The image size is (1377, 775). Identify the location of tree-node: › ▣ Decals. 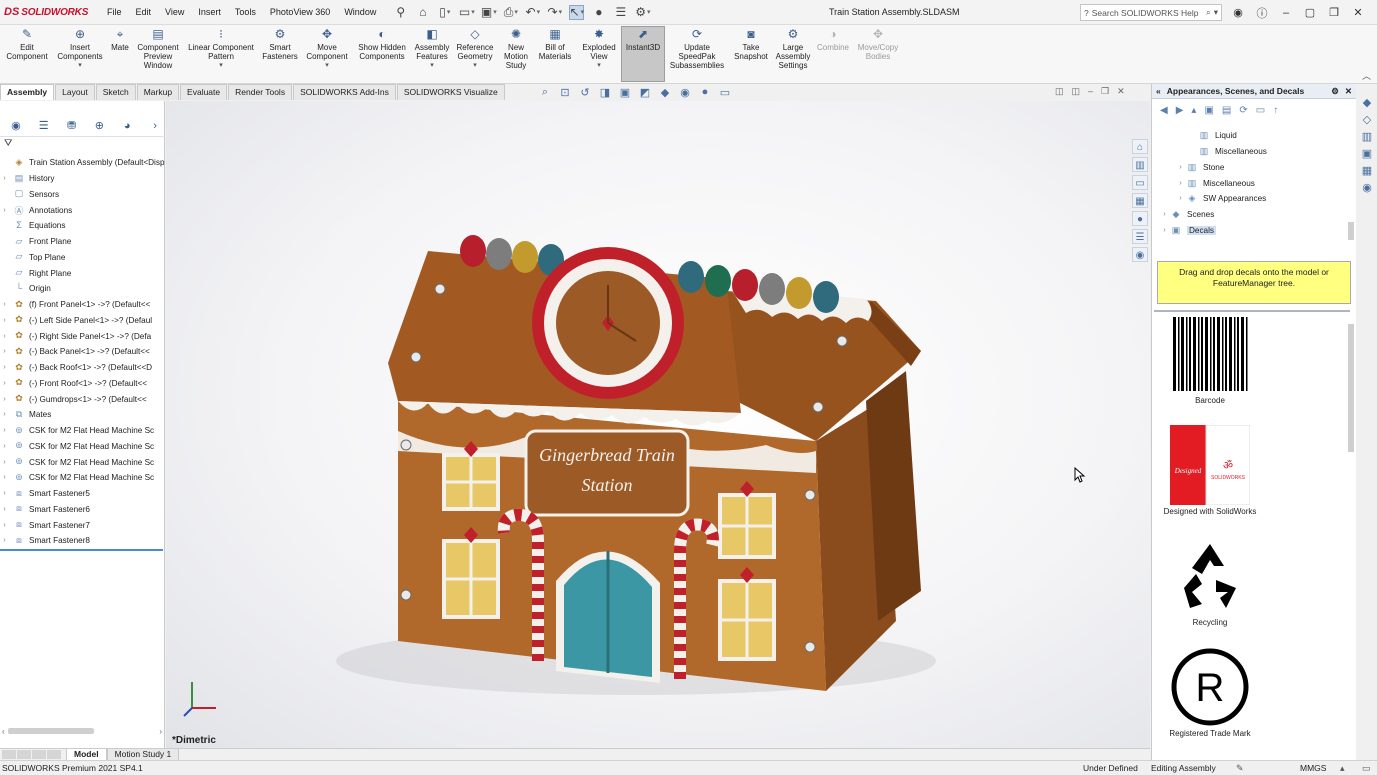
(1250, 231).